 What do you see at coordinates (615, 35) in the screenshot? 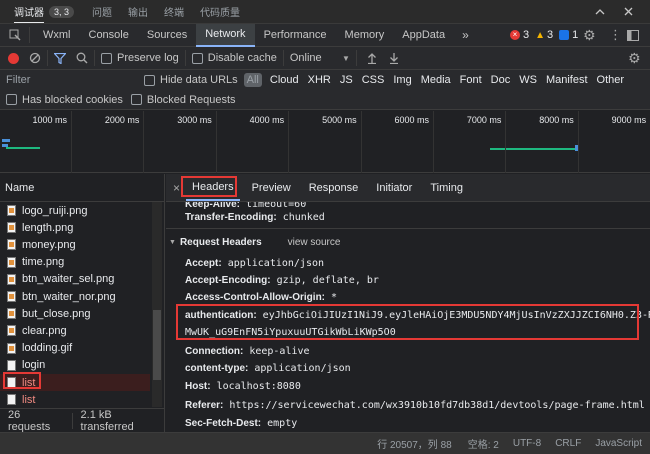
I see `more-vertical-icon: ⋮` at bounding box center [615, 35].